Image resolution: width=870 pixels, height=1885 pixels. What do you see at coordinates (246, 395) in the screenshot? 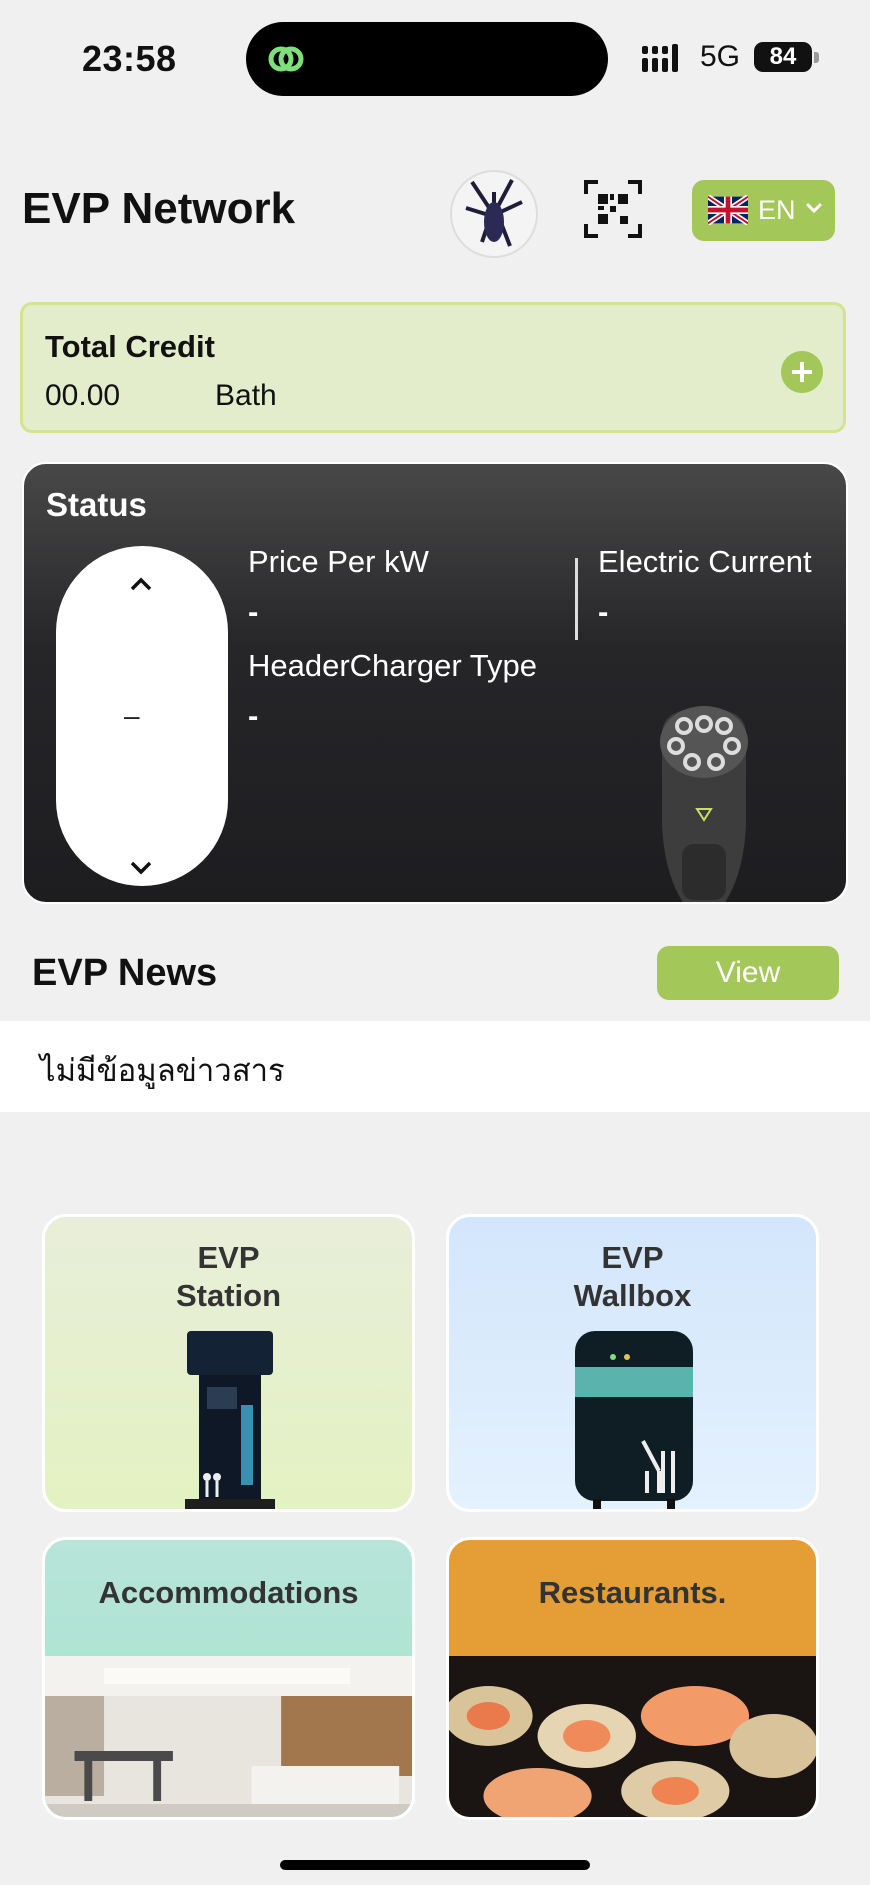
I see `credit-unit: Bath` at bounding box center [246, 395].